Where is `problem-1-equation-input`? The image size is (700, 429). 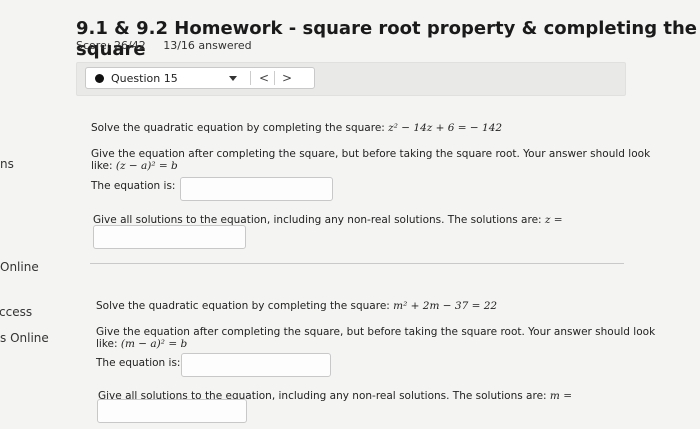
problem-1-equation-input is located at coordinates (256, 189).